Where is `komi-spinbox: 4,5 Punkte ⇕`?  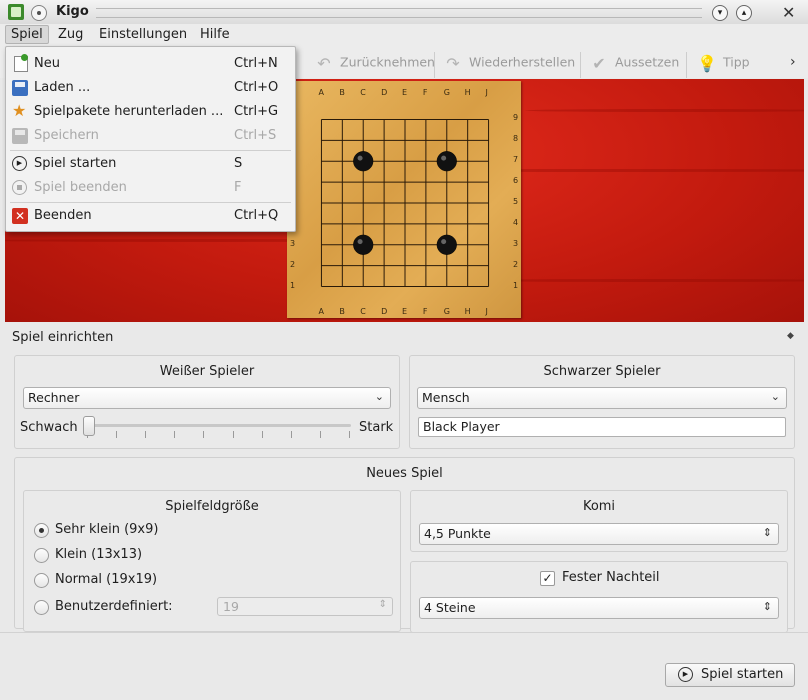
komi-spinbox: 4,5 Punkte ⇕ is located at coordinates (599, 534).